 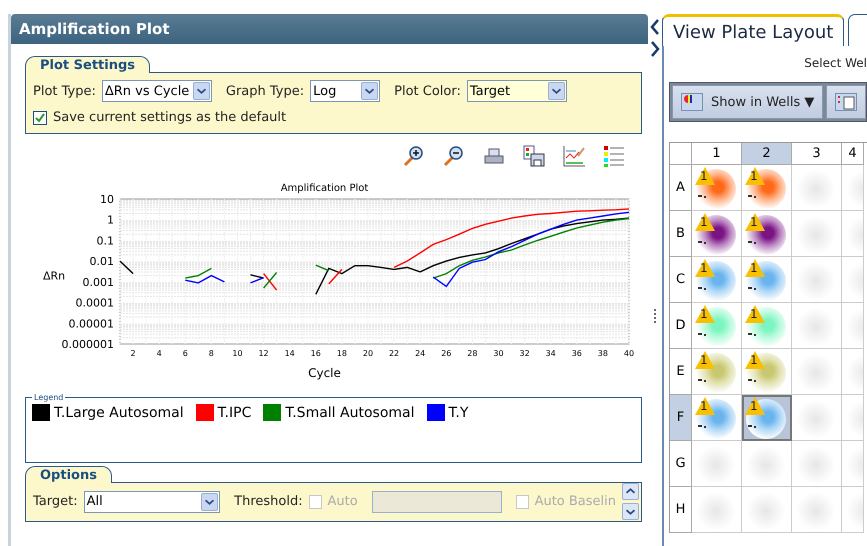 What do you see at coordinates (394, 353) in the screenshot?
I see `x-tick-label: 22` at bounding box center [394, 353].